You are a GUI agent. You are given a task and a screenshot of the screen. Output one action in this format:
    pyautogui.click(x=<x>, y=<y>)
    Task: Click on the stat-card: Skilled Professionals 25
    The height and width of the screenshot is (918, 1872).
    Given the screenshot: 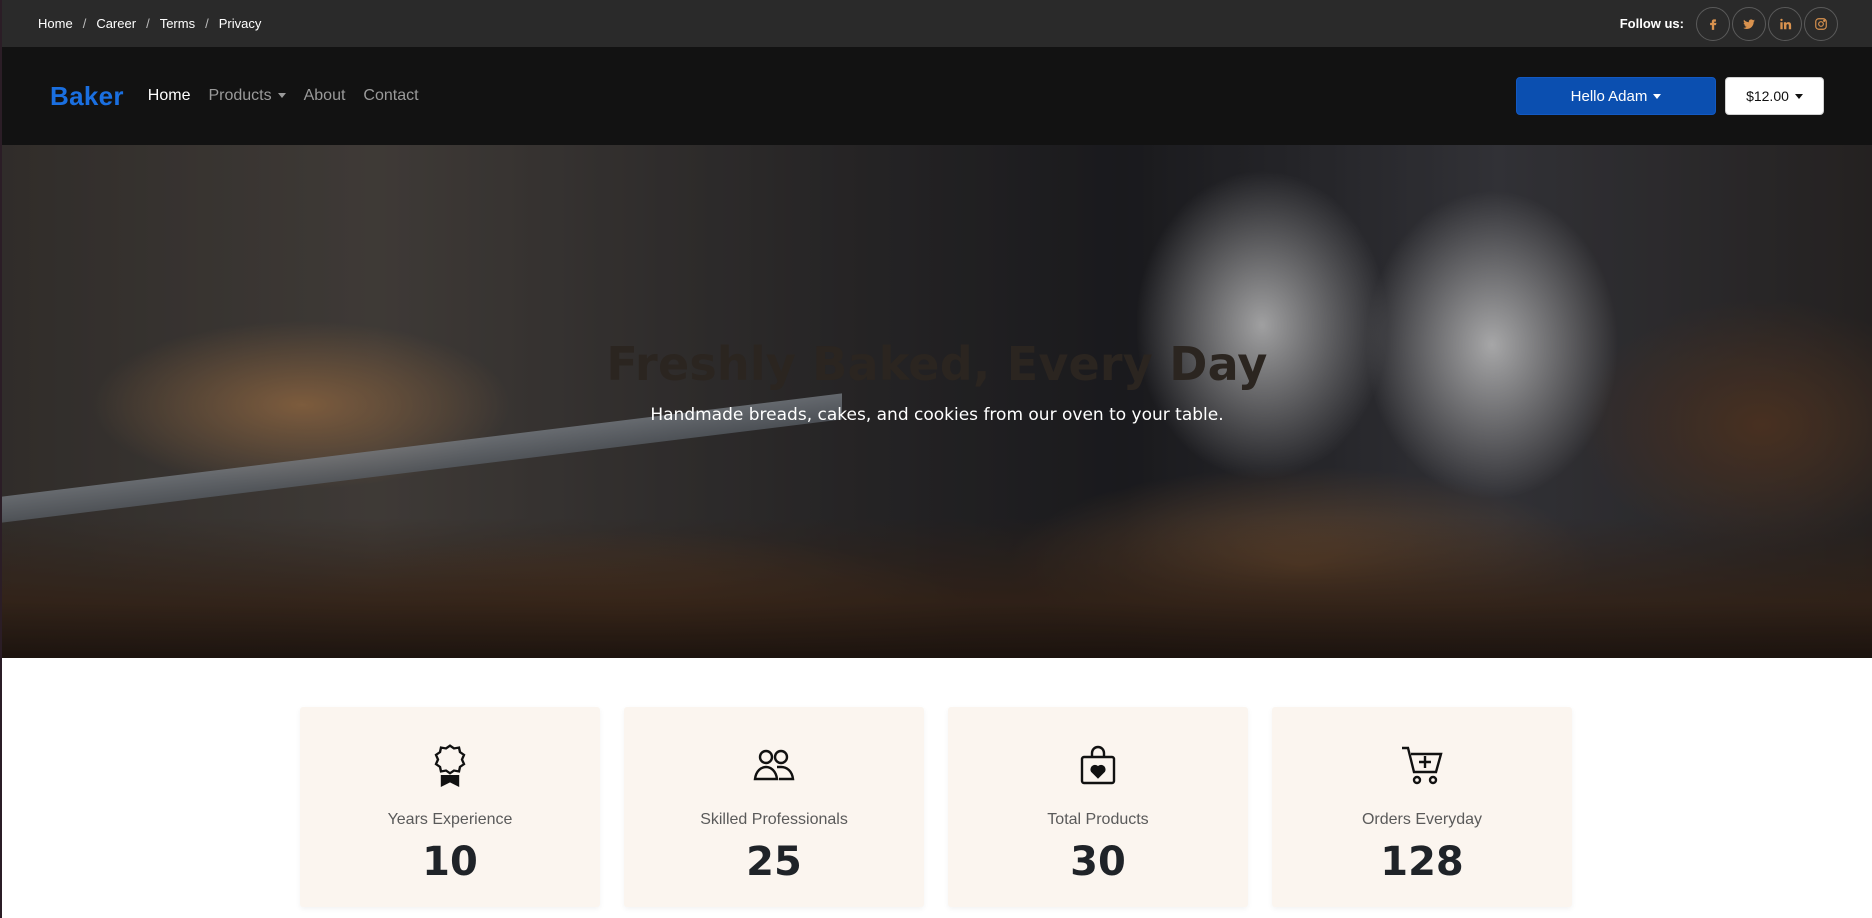 What is the action you would take?
    pyautogui.click(x=774, y=807)
    